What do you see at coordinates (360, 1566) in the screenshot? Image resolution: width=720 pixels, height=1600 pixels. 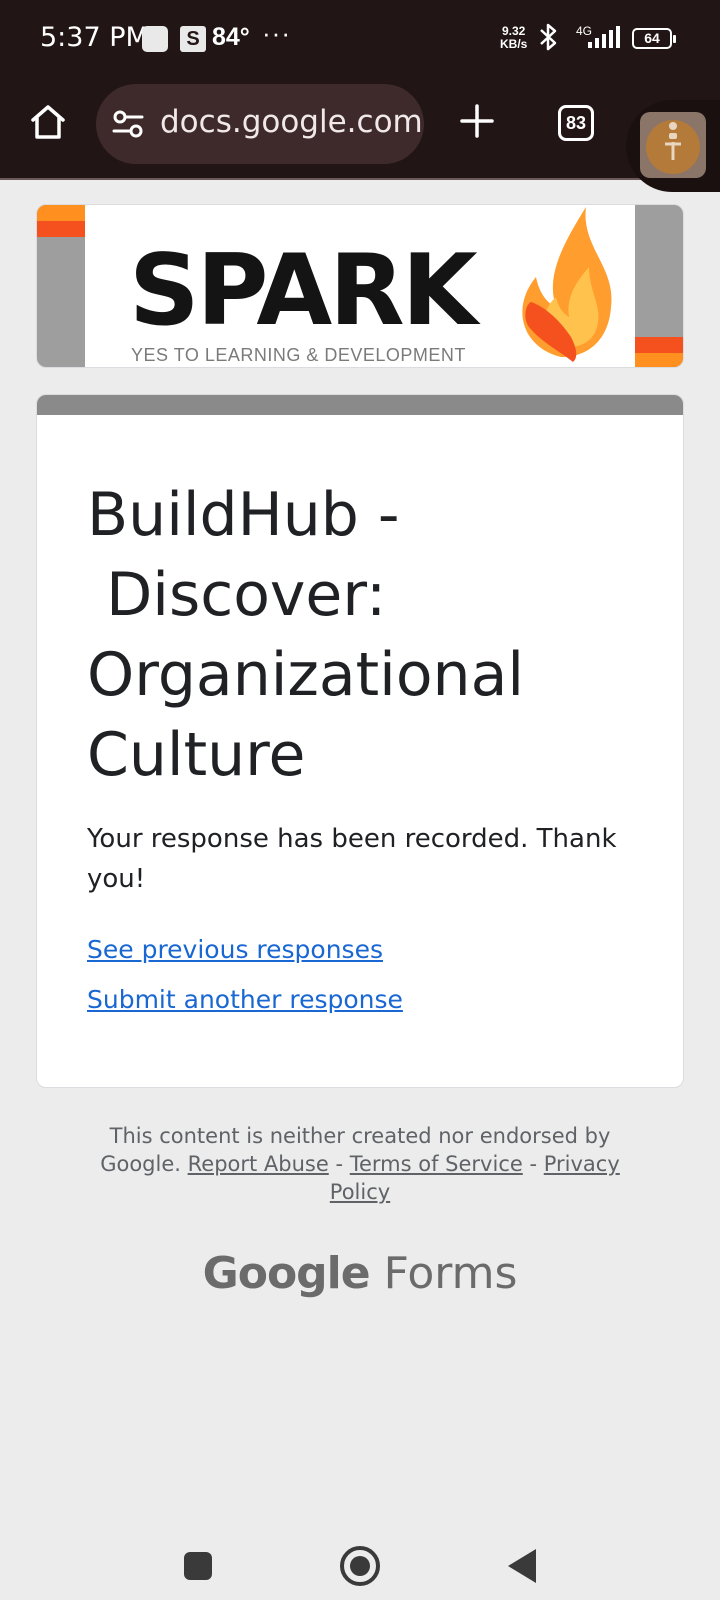 I see `home-nav-icon` at bounding box center [360, 1566].